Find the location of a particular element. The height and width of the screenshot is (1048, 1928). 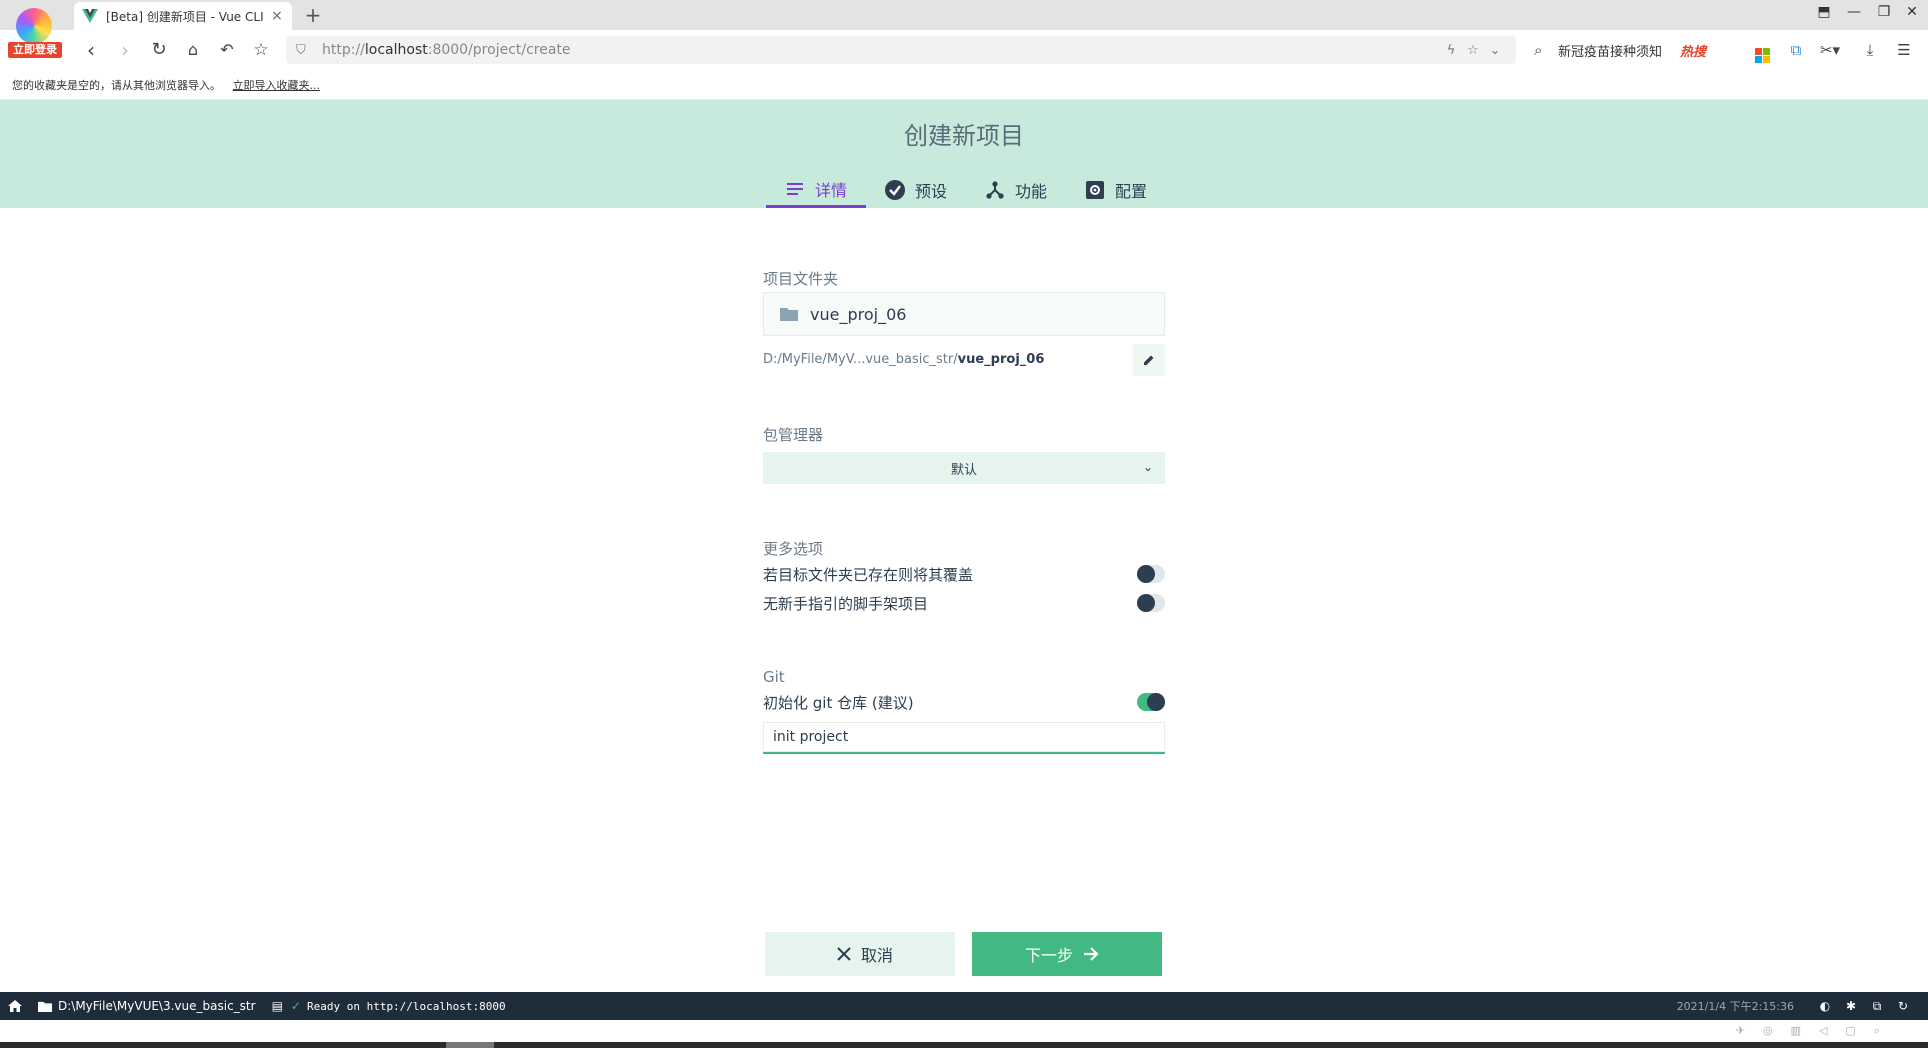

status-time: 2021/1/4 下午2:15:36 is located at coordinates (1735, 1006).